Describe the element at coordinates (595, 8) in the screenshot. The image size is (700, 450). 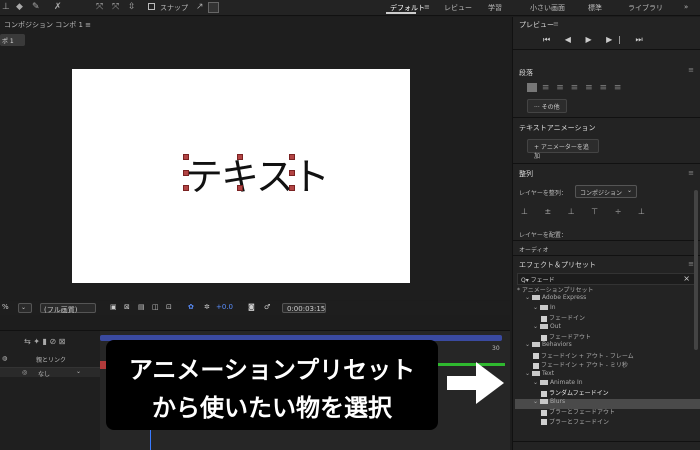
I see `workspace-standard: 標準` at that location.